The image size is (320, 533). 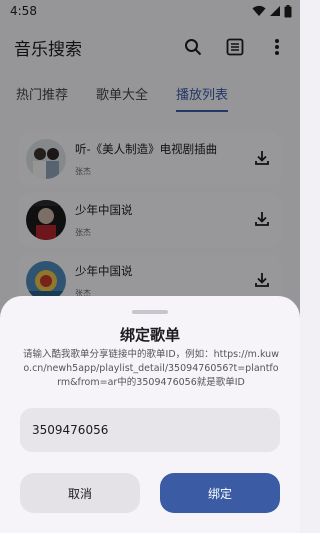 What do you see at coordinates (149, 335) in the screenshot?
I see `dialog-title: 绑定歌单` at bounding box center [149, 335].